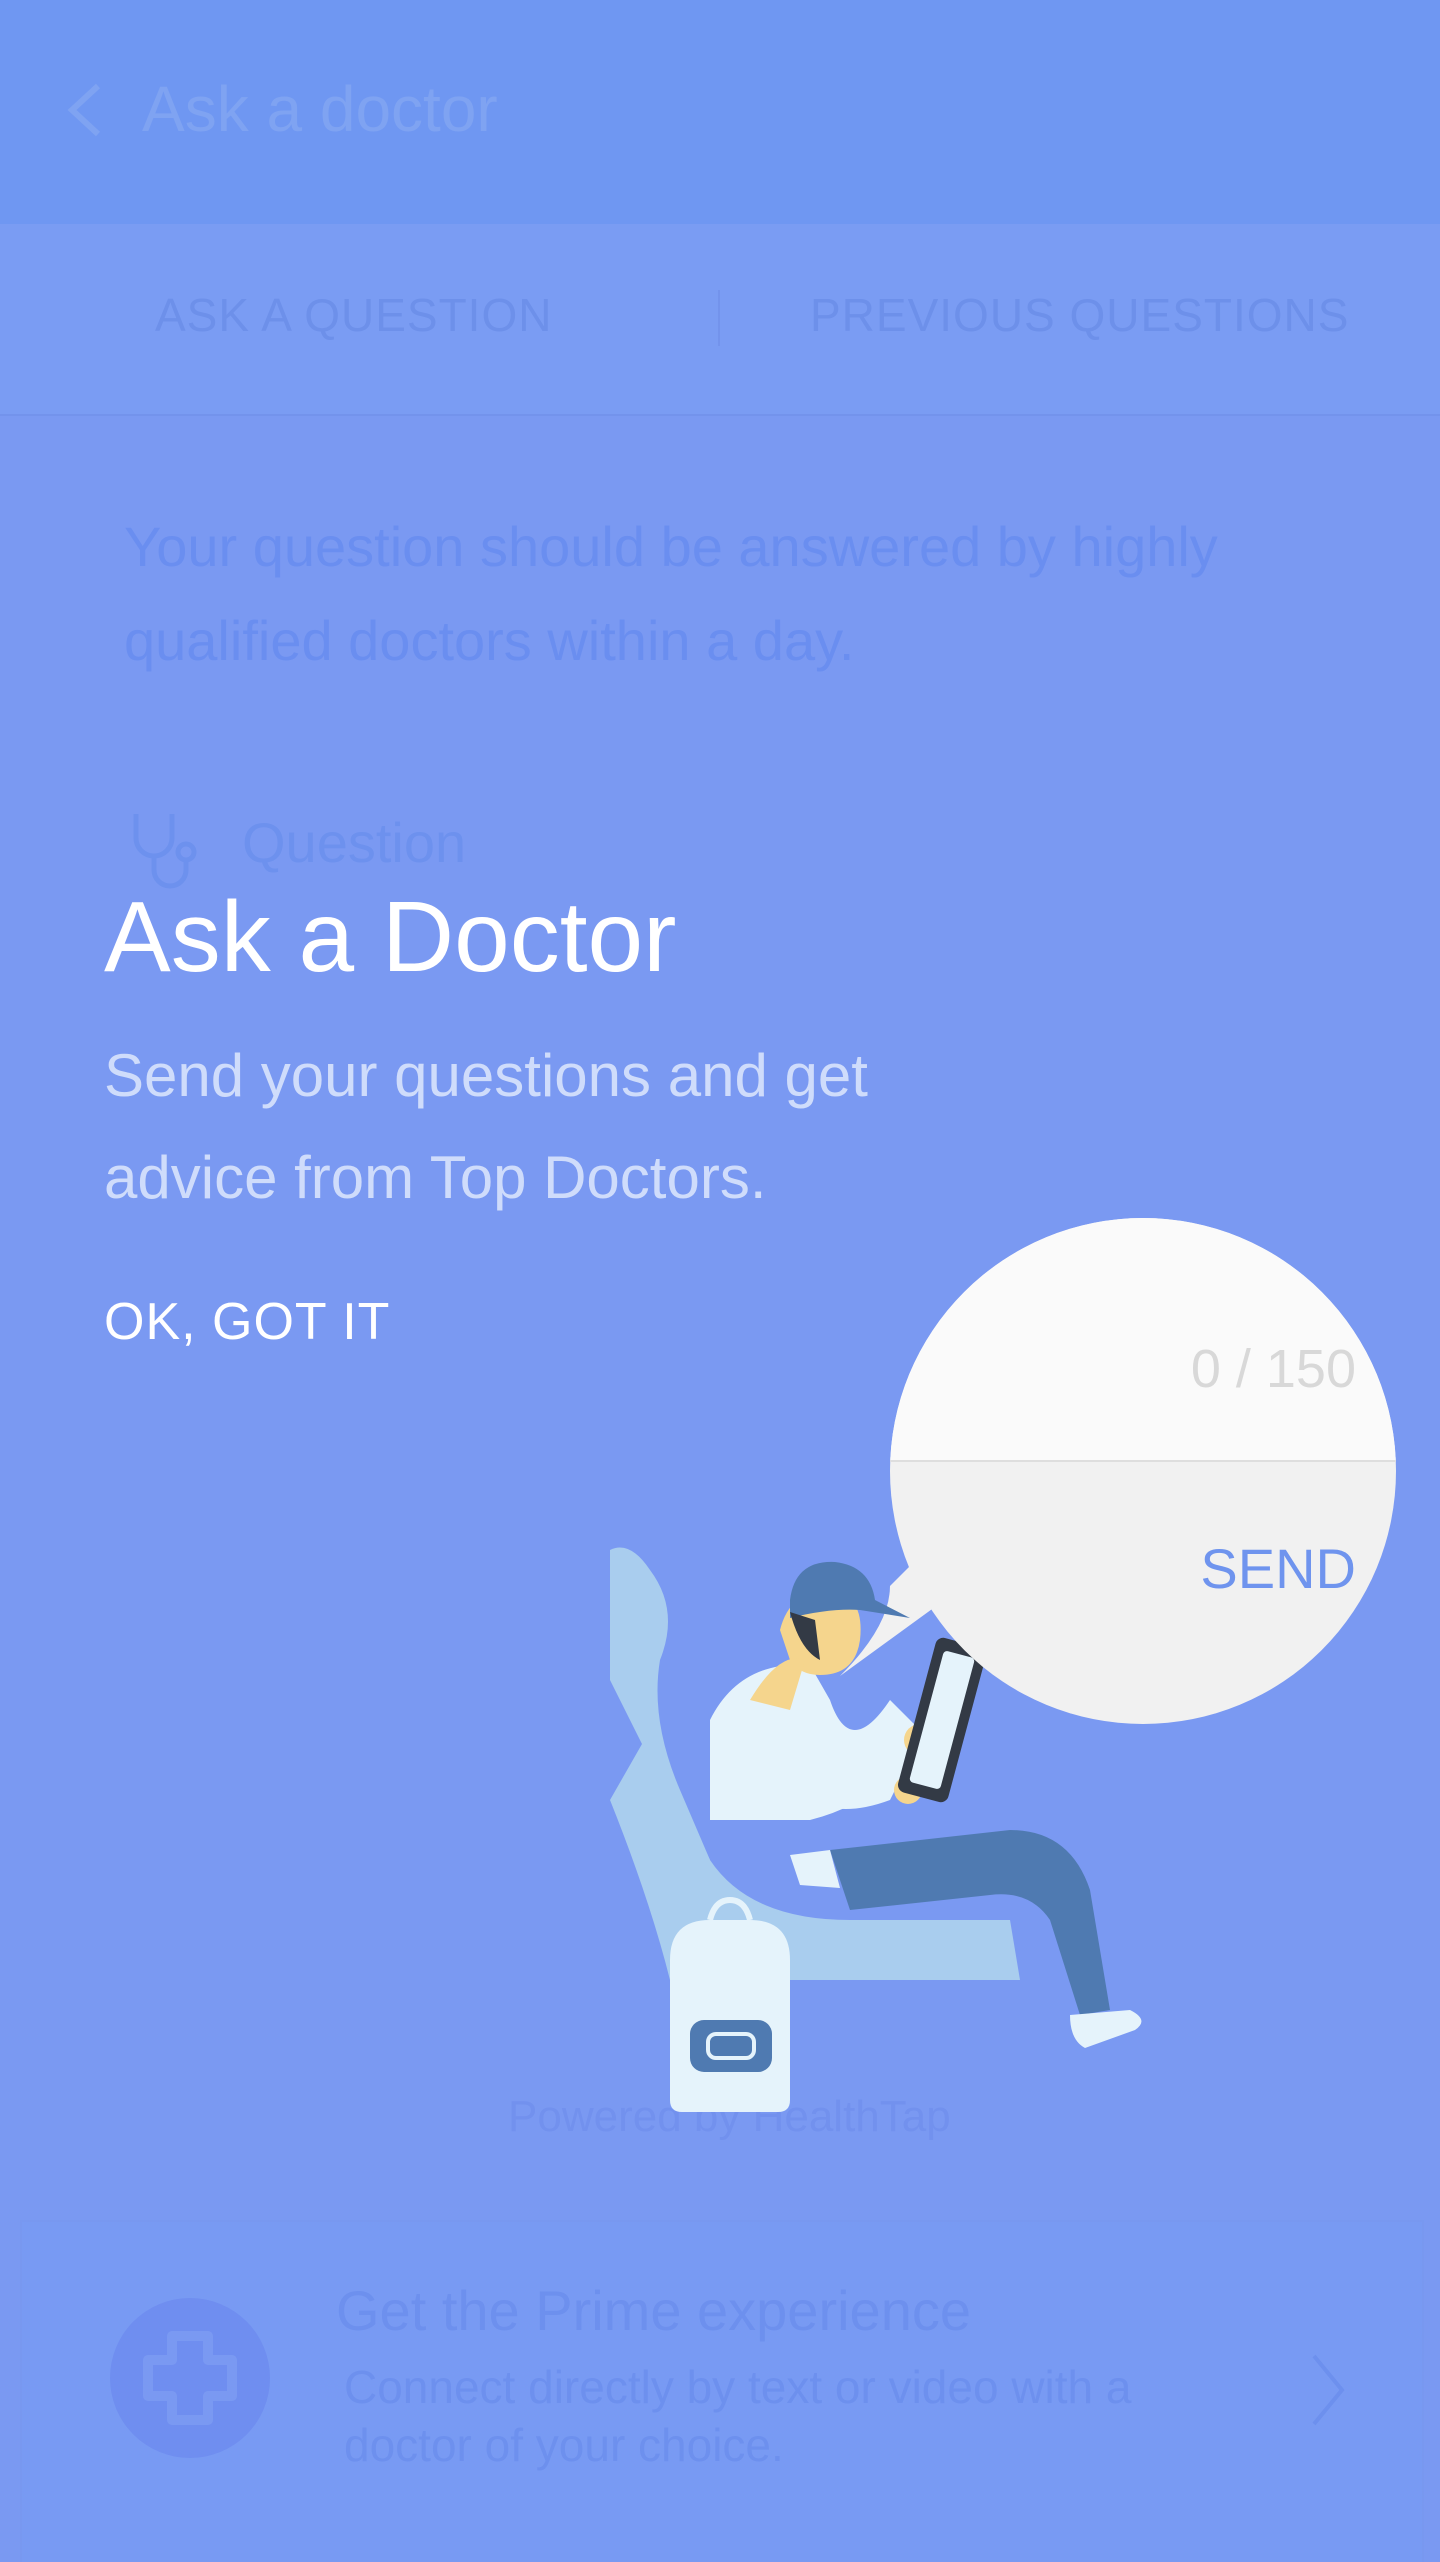  Describe the element at coordinates (1328, 2390) in the screenshot. I see `chevron-right-icon` at that location.